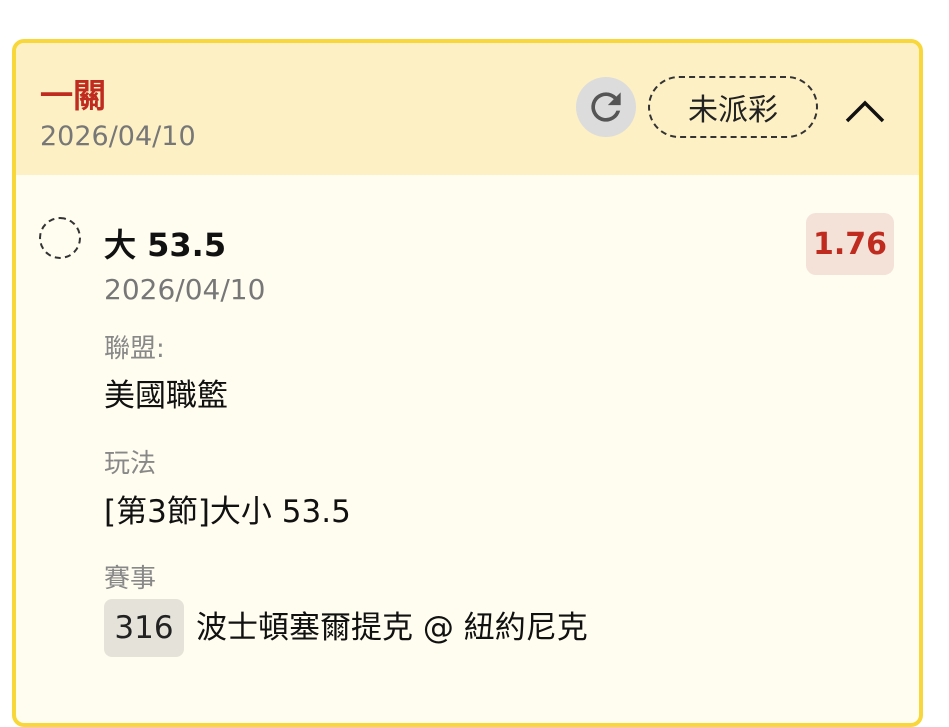  I want to click on event-code-badge: 316, so click(144, 628).